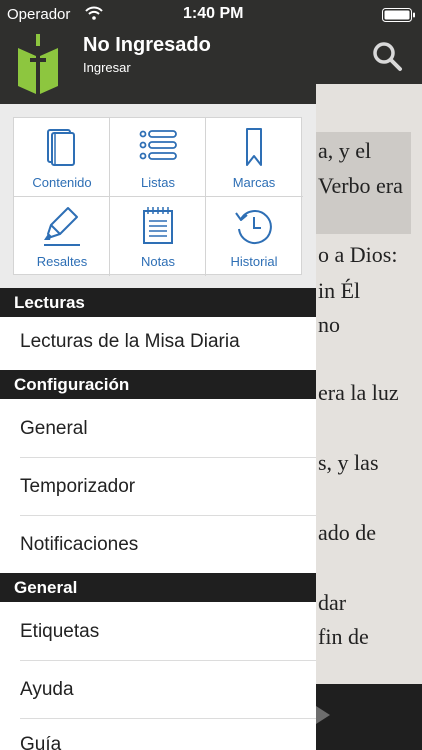 The height and width of the screenshot is (750, 422). What do you see at coordinates (38, 64) in the screenshot?
I see `app-logo-icon` at bounding box center [38, 64].